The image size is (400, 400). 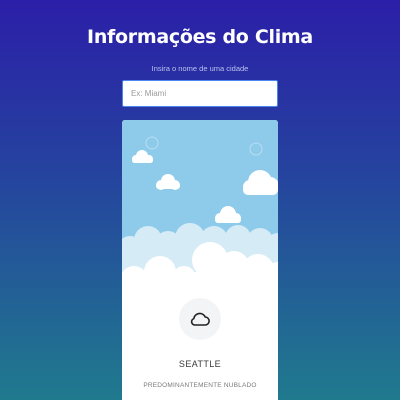 What do you see at coordinates (200, 68) in the screenshot?
I see `search-label: Insira o nome de uma cidade` at bounding box center [200, 68].